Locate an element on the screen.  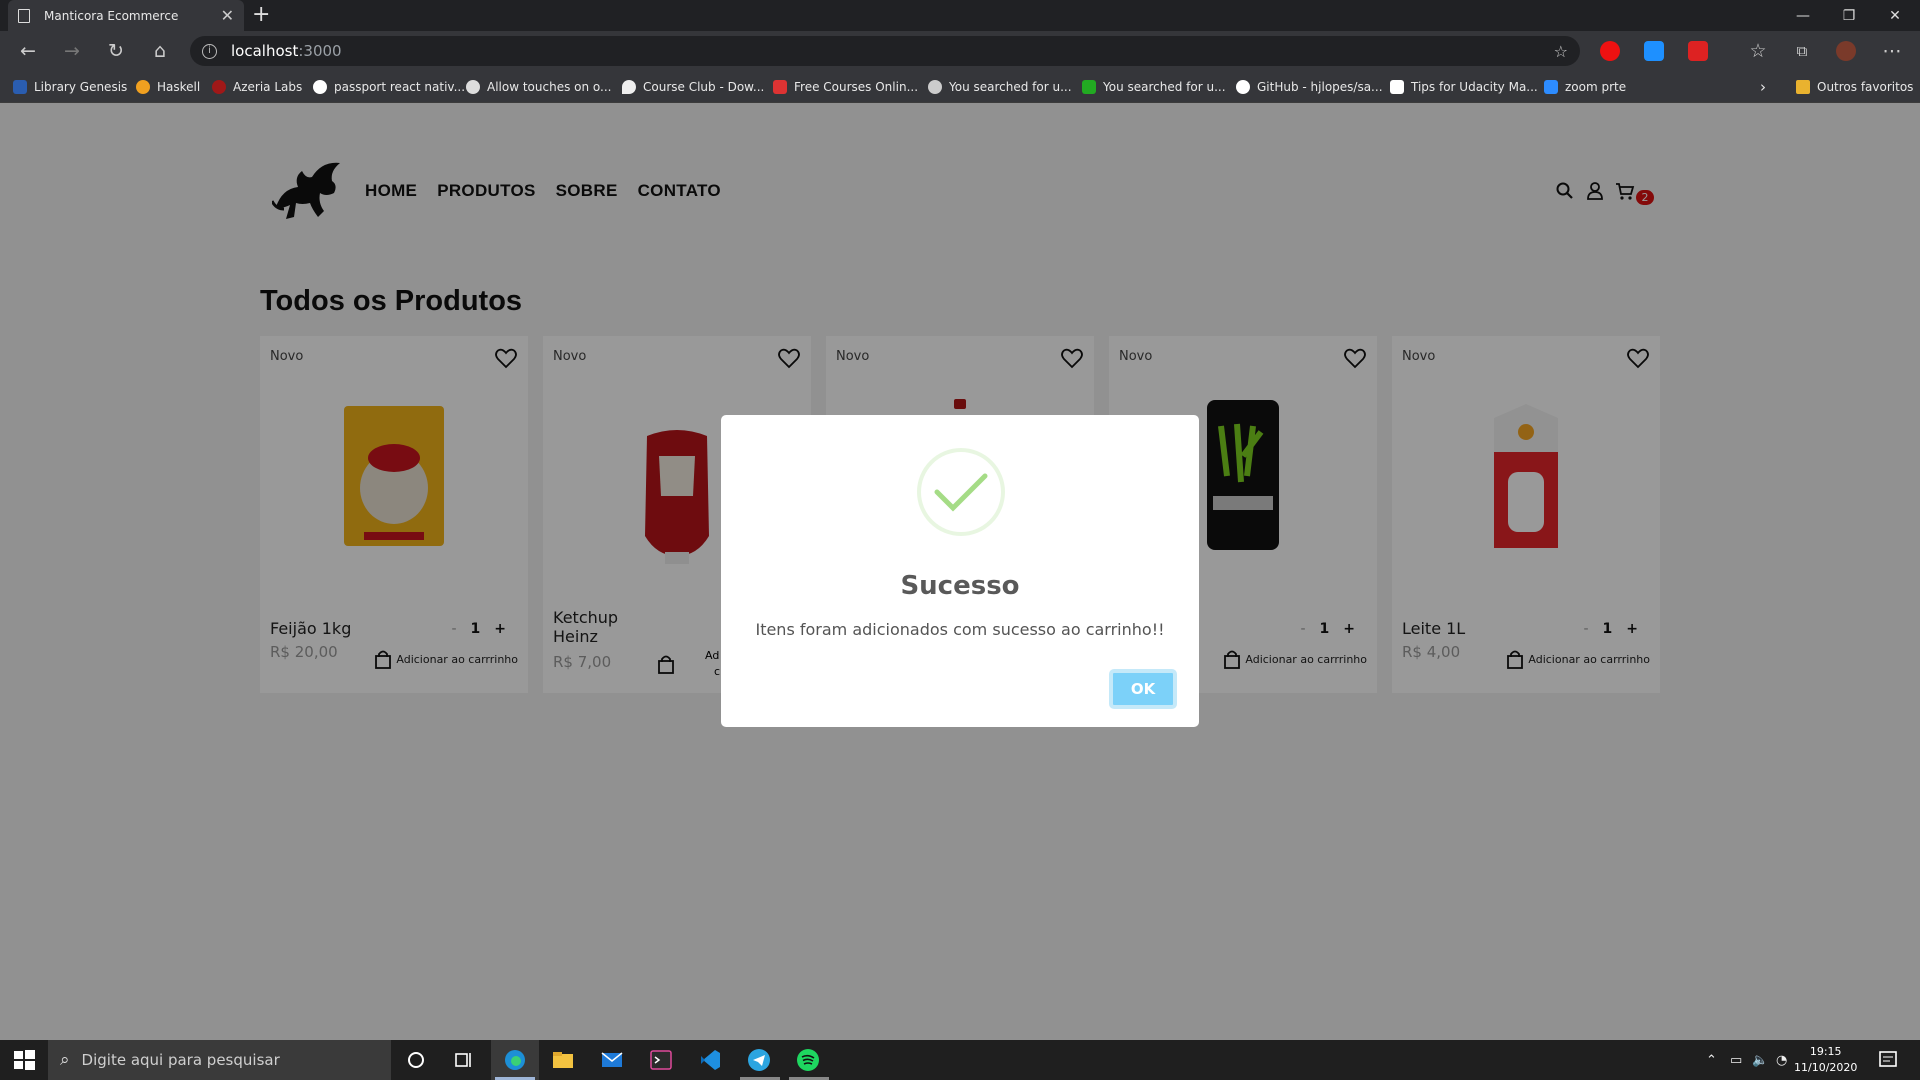
terminal-icon is located at coordinates (661, 1060).